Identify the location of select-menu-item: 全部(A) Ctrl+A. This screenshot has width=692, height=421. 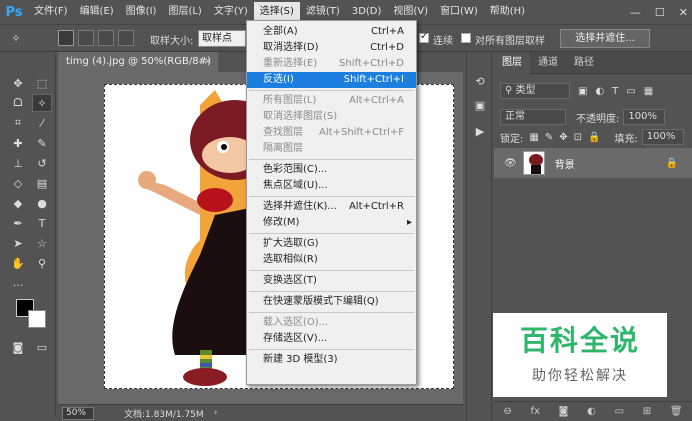
(331, 32).